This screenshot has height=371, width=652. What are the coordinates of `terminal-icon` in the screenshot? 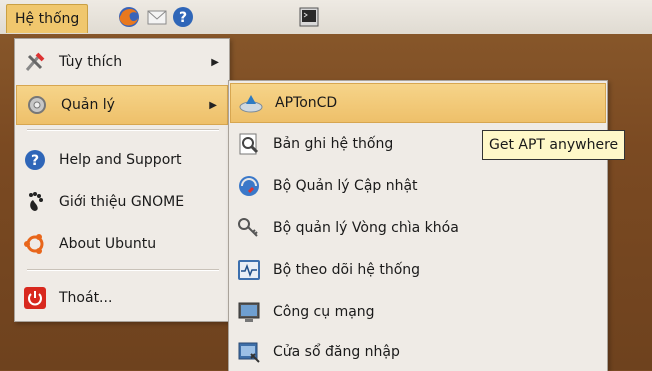 It's located at (309, 17).